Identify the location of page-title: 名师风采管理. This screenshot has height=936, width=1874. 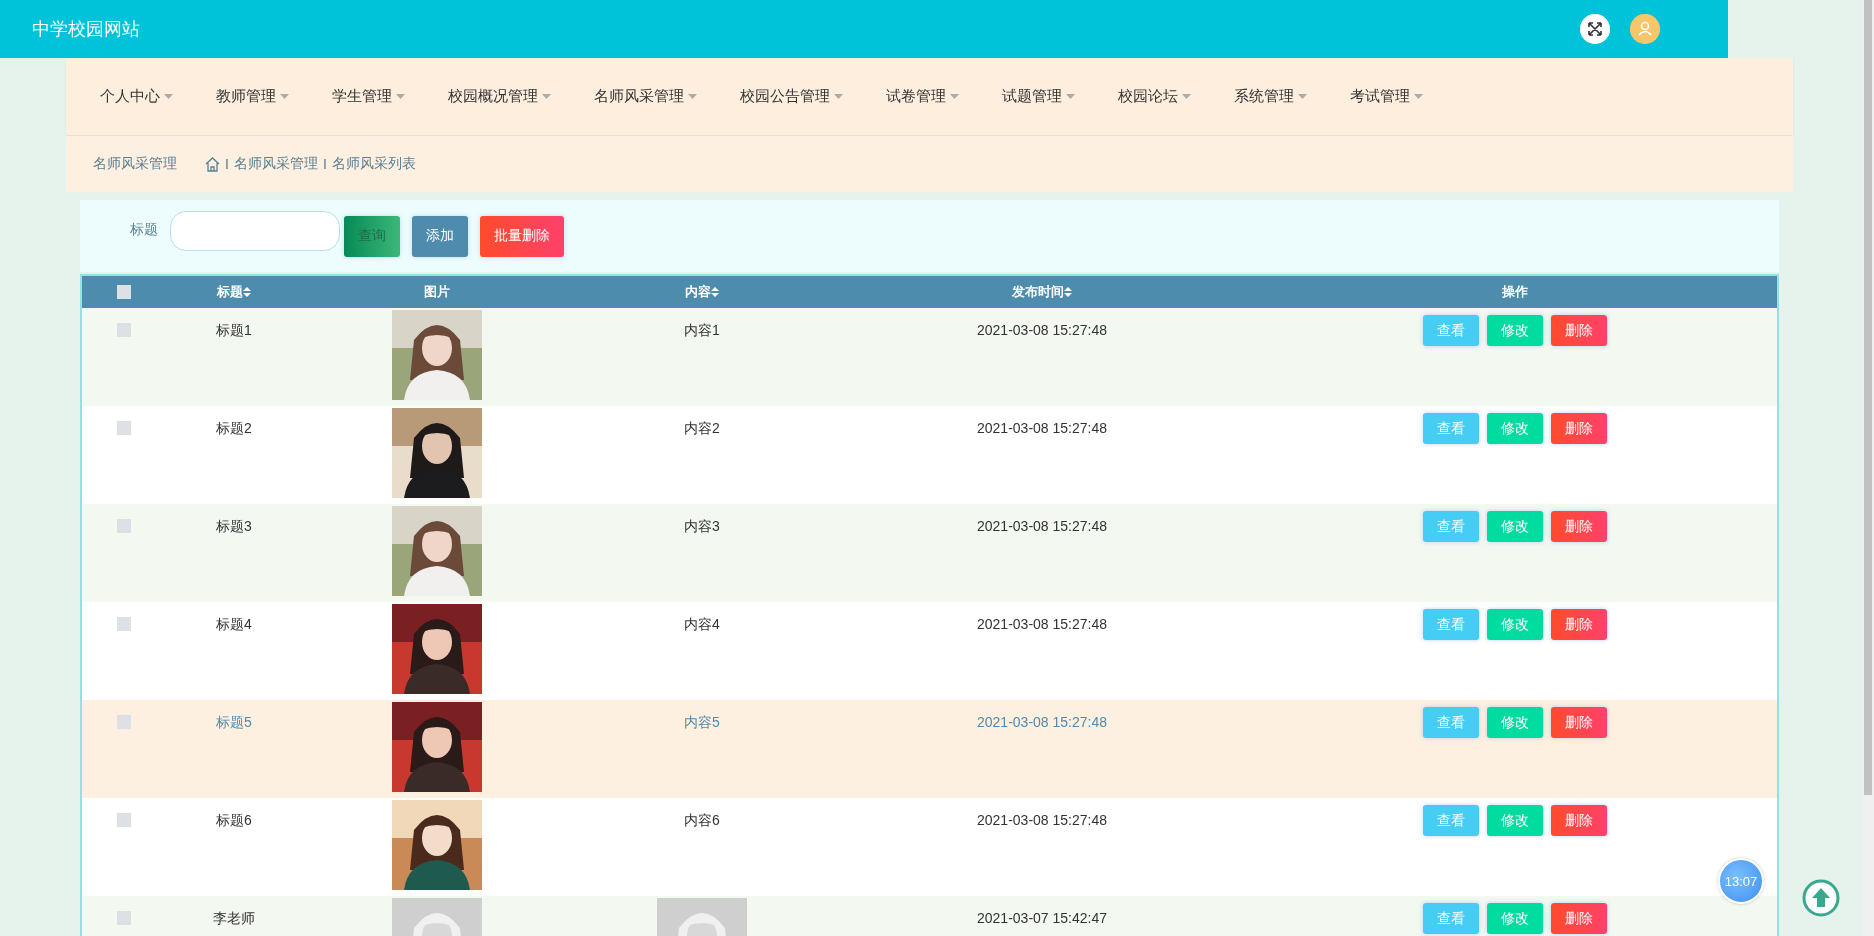
(135, 164).